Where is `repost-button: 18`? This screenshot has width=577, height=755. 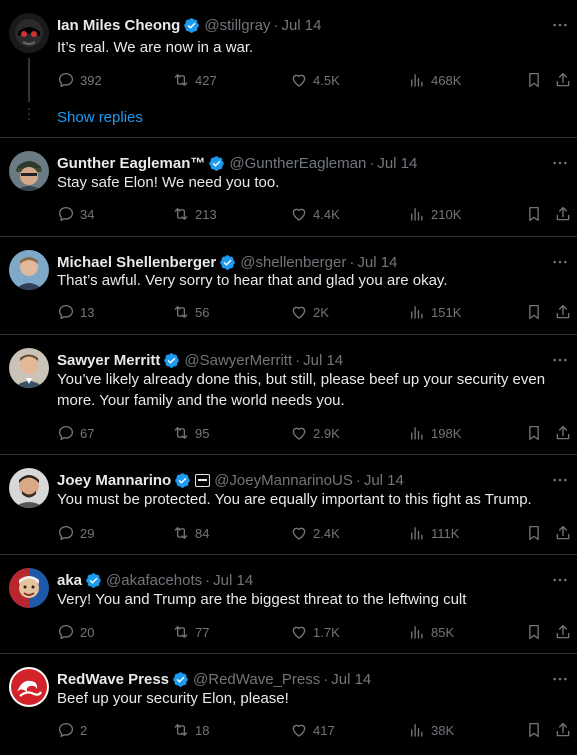 repost-button: 18 is located at coordinates (190, 730).